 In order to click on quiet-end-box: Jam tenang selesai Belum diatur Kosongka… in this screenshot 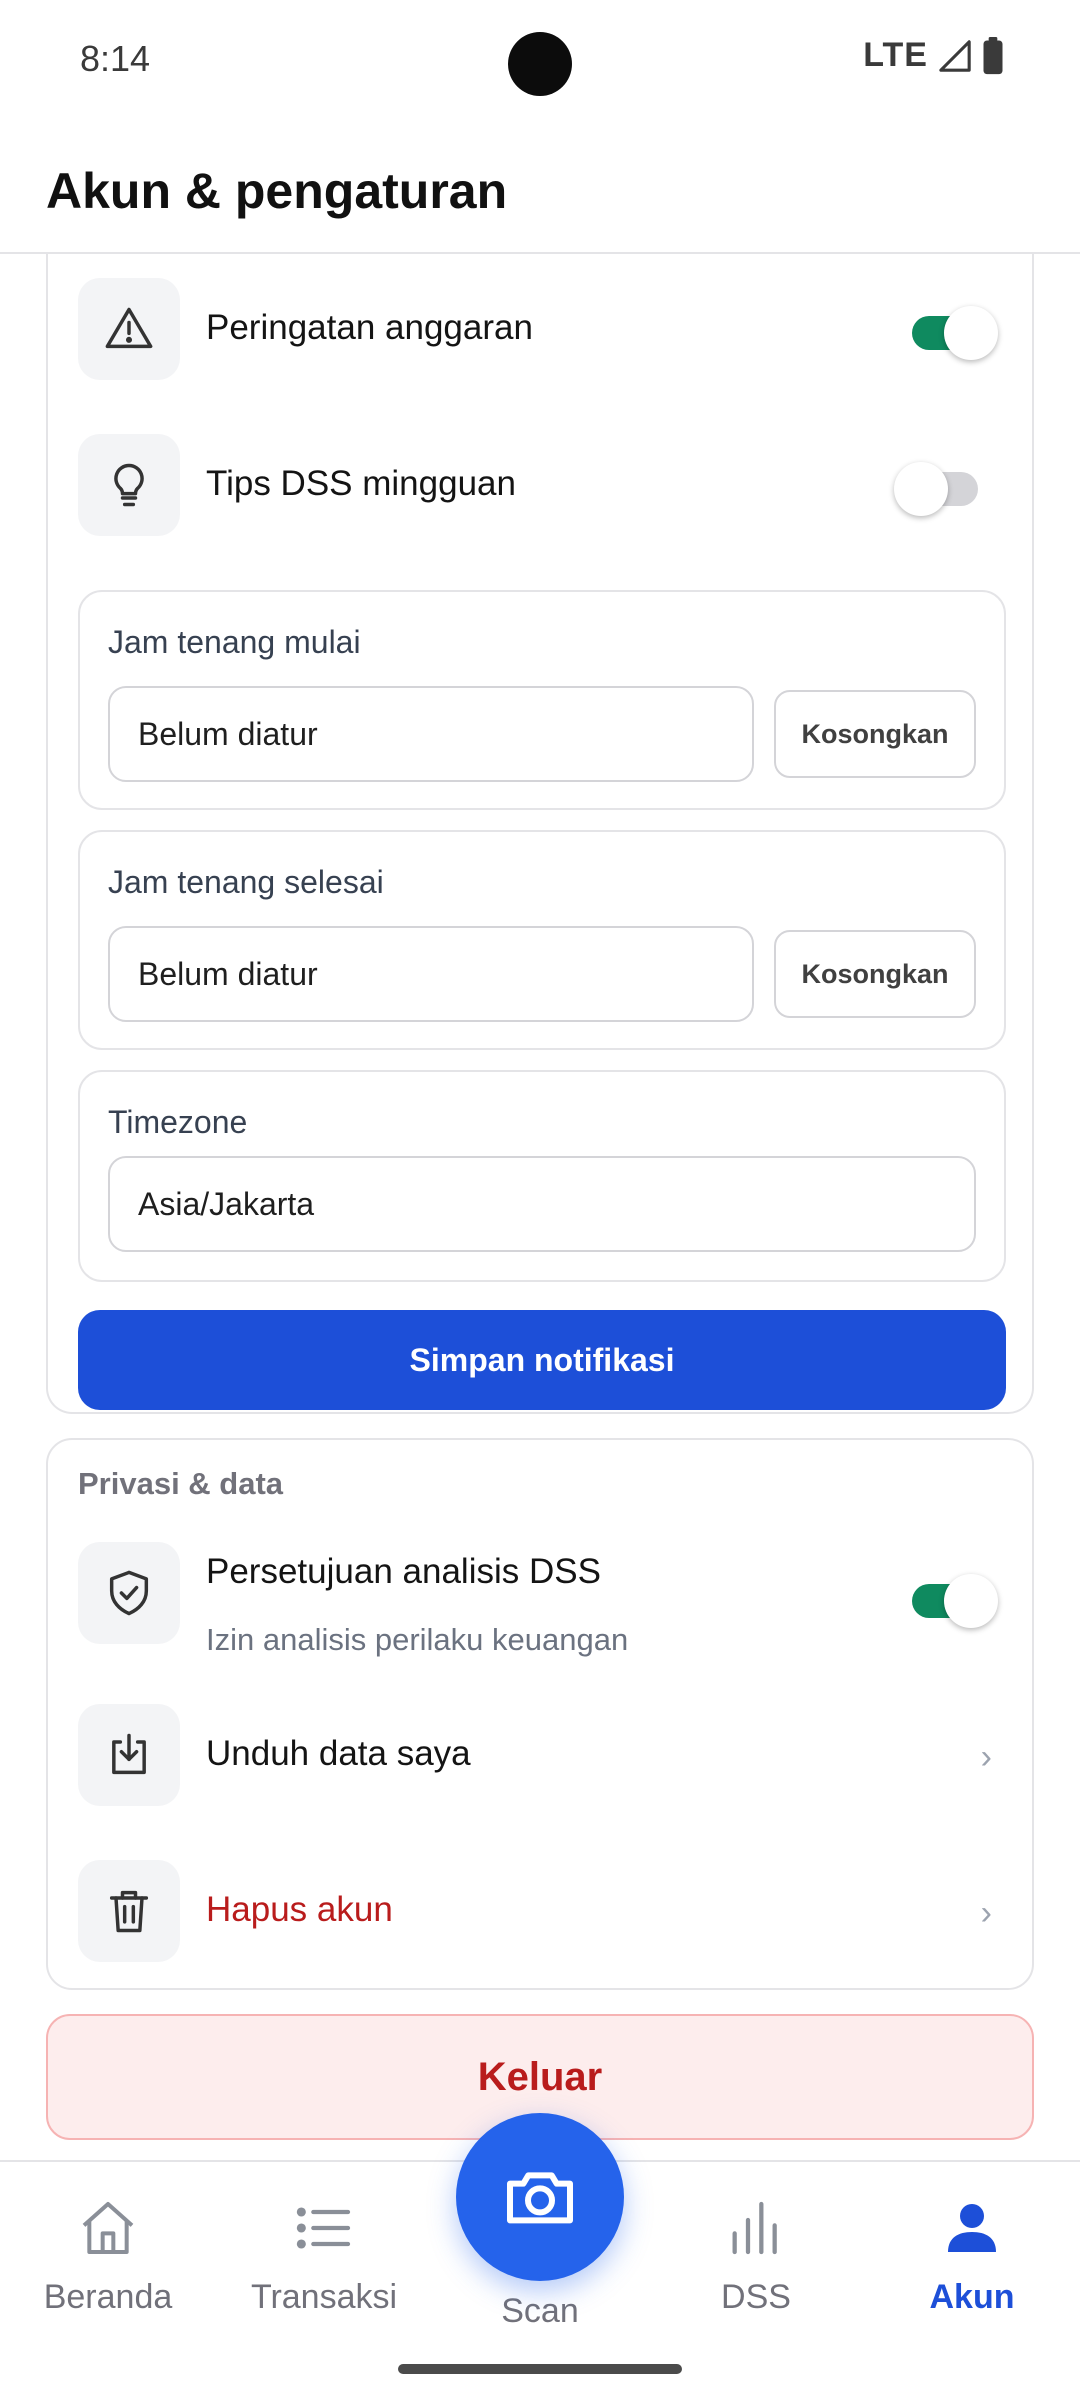, I will do `click(542, 940)`.